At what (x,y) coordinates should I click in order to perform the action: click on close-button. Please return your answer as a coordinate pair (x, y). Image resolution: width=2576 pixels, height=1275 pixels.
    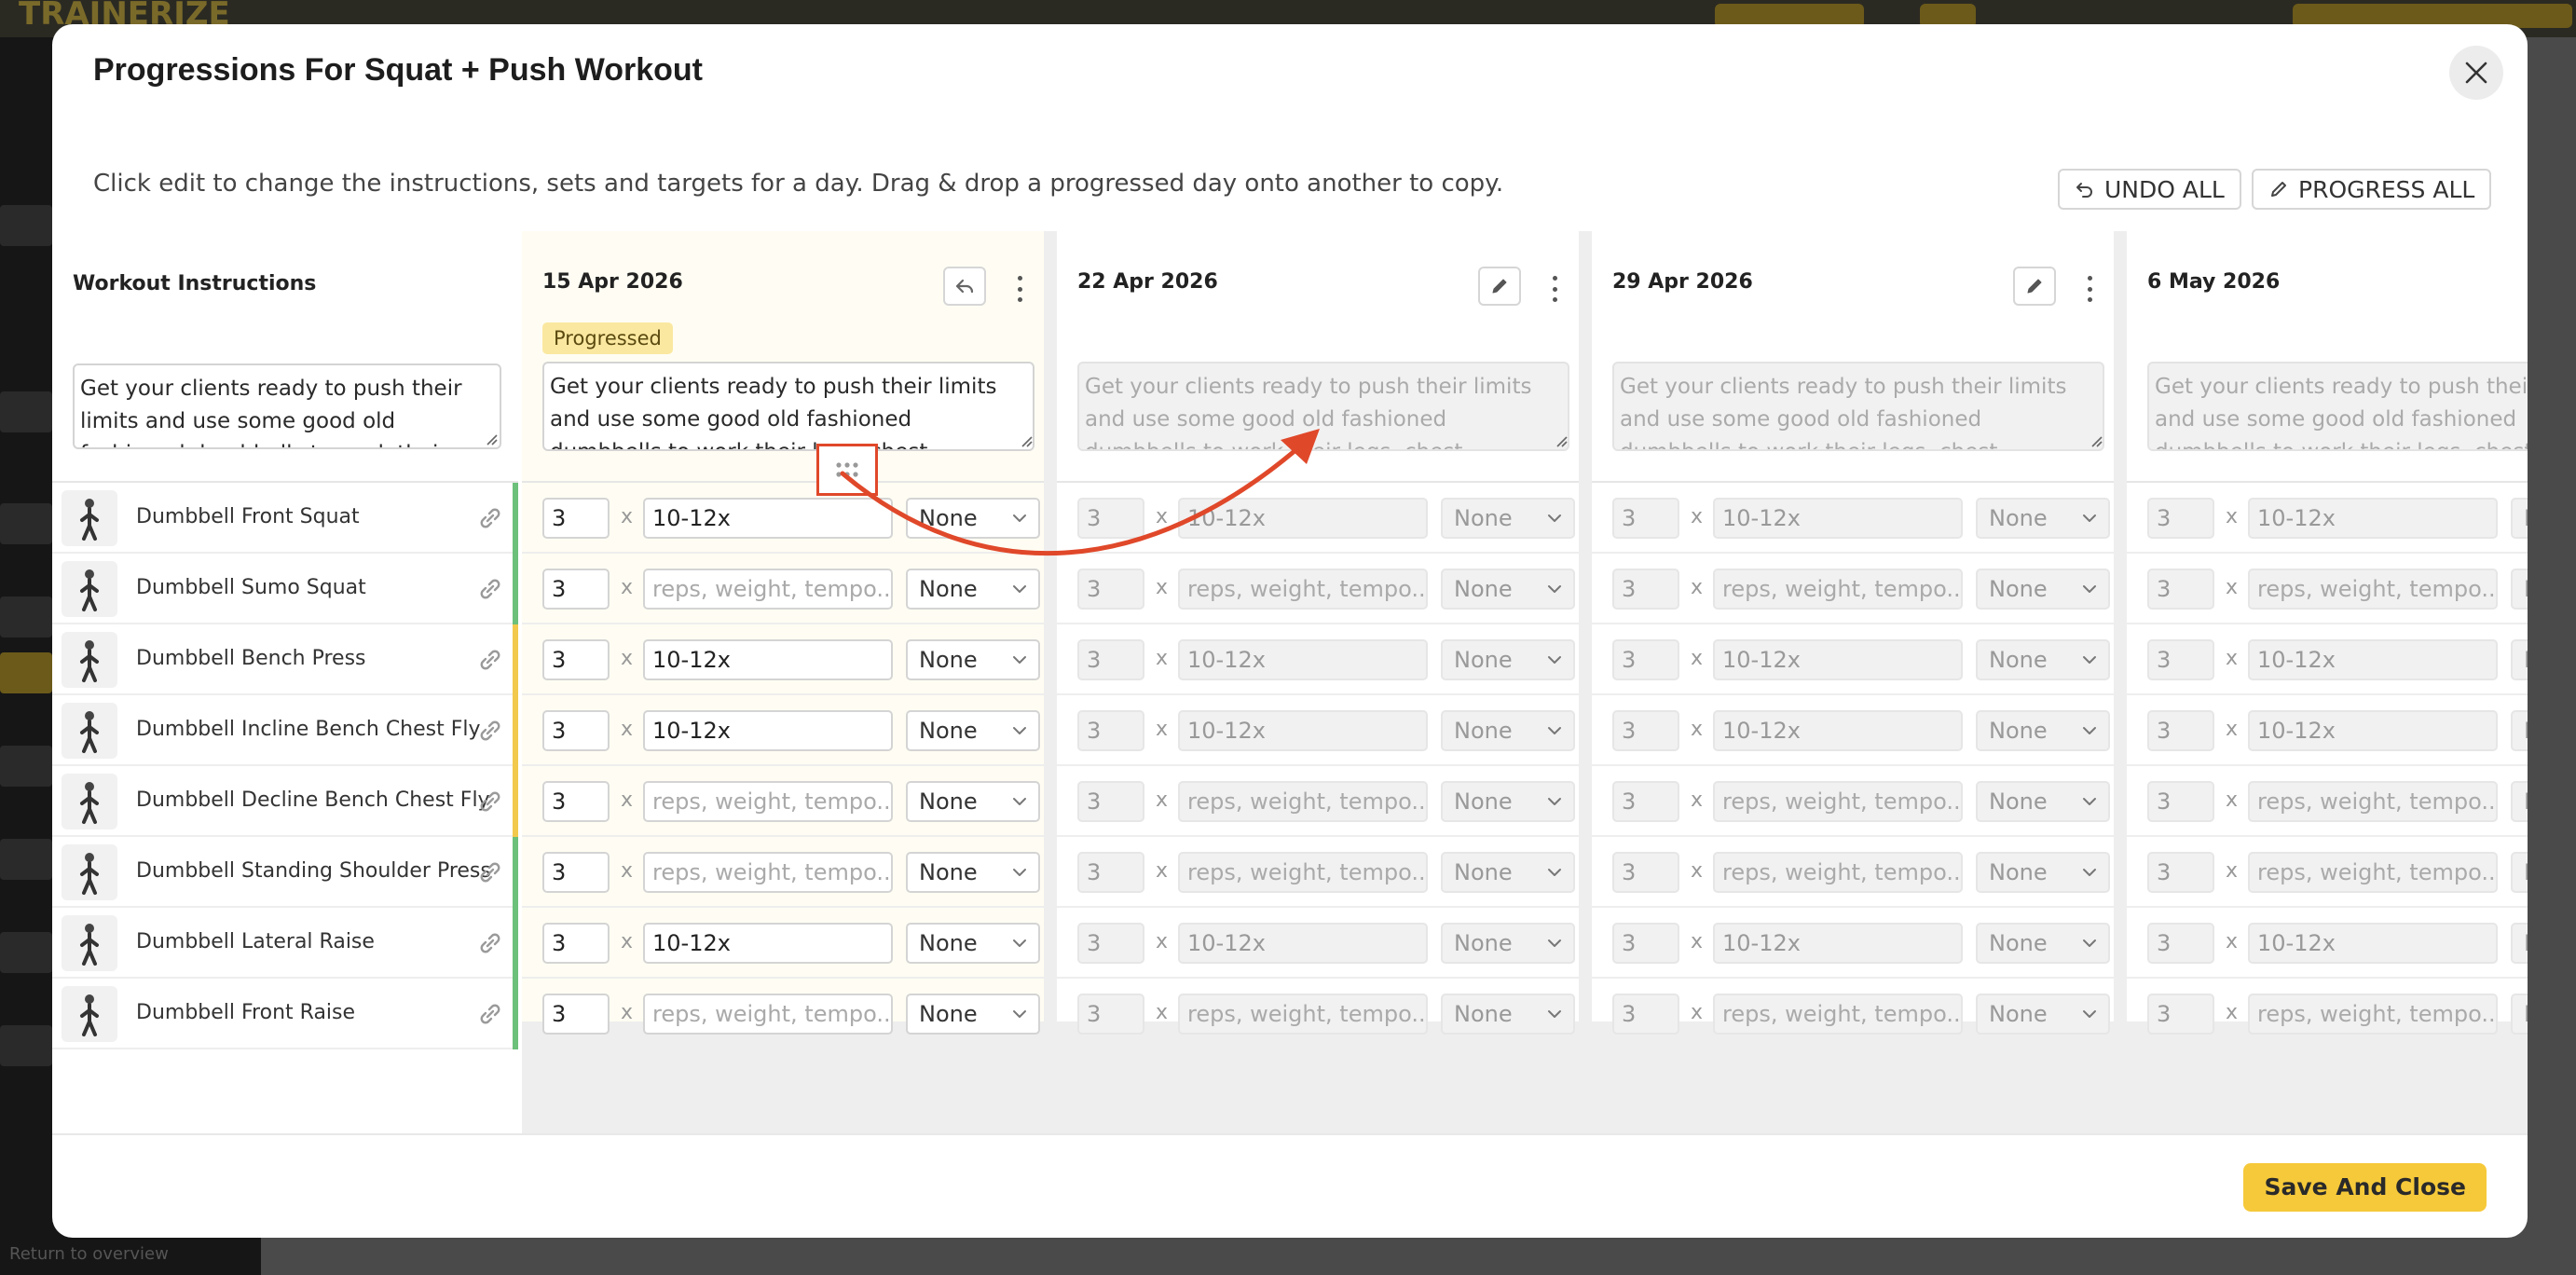
    Looking at the image, I should click on (2476, 73).